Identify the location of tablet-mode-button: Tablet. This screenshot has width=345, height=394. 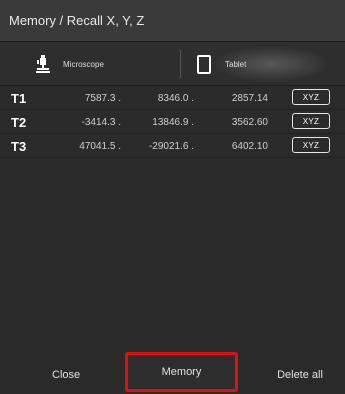
(263, 64).